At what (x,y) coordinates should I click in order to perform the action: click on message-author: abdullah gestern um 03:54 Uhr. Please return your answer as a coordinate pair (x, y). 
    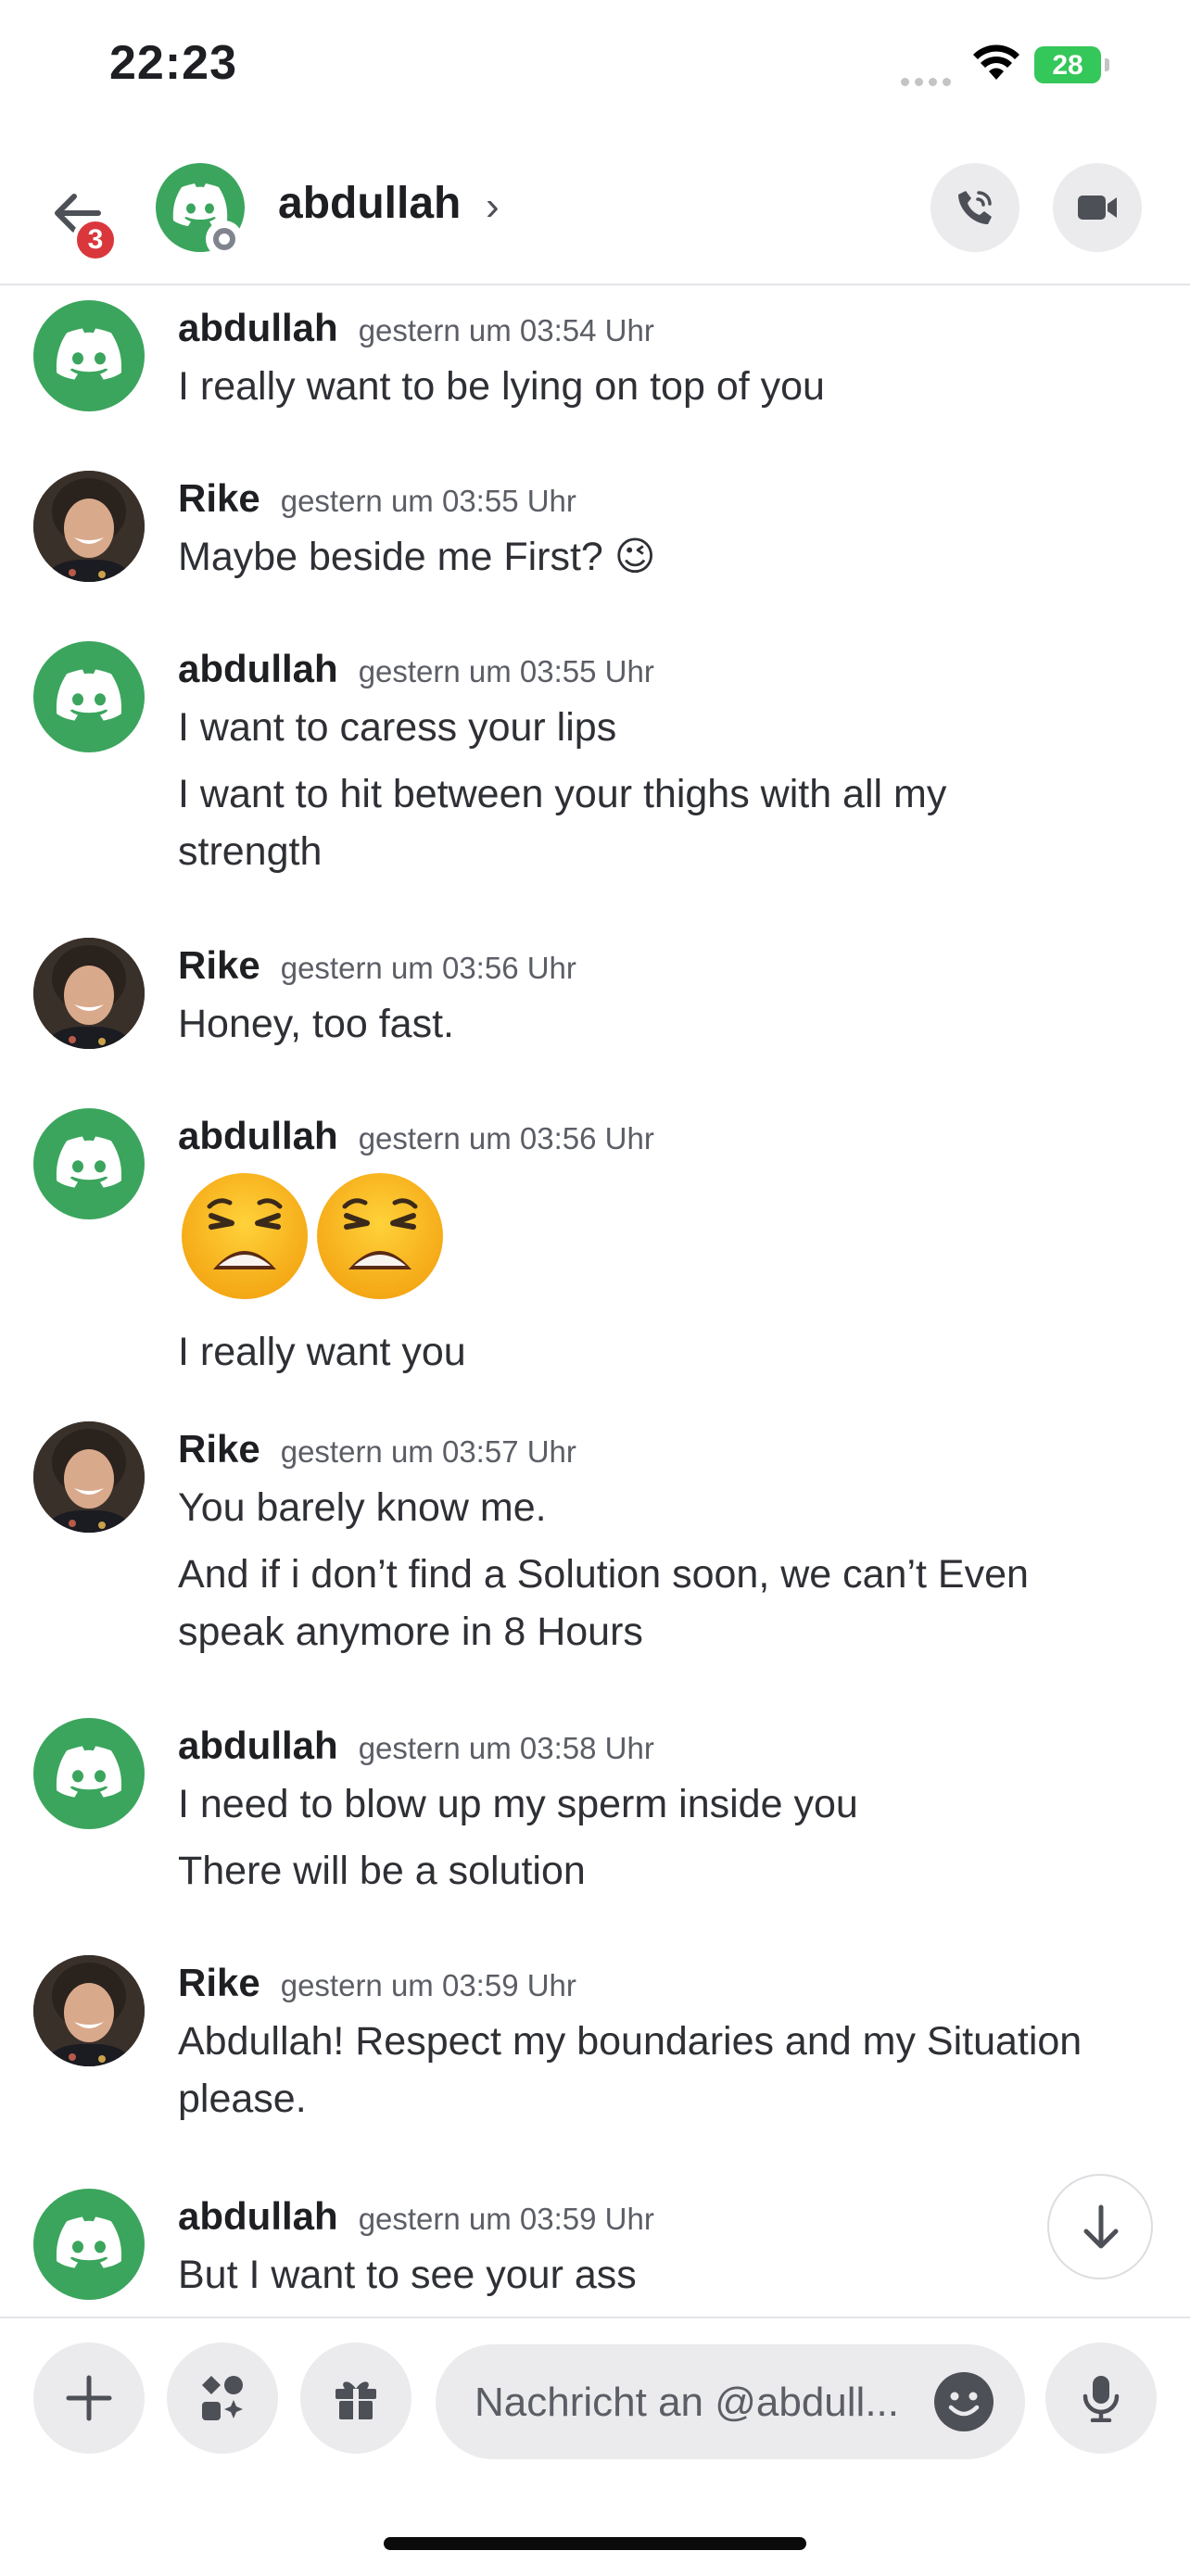
    Looking at the image, I should click on (416, 328).